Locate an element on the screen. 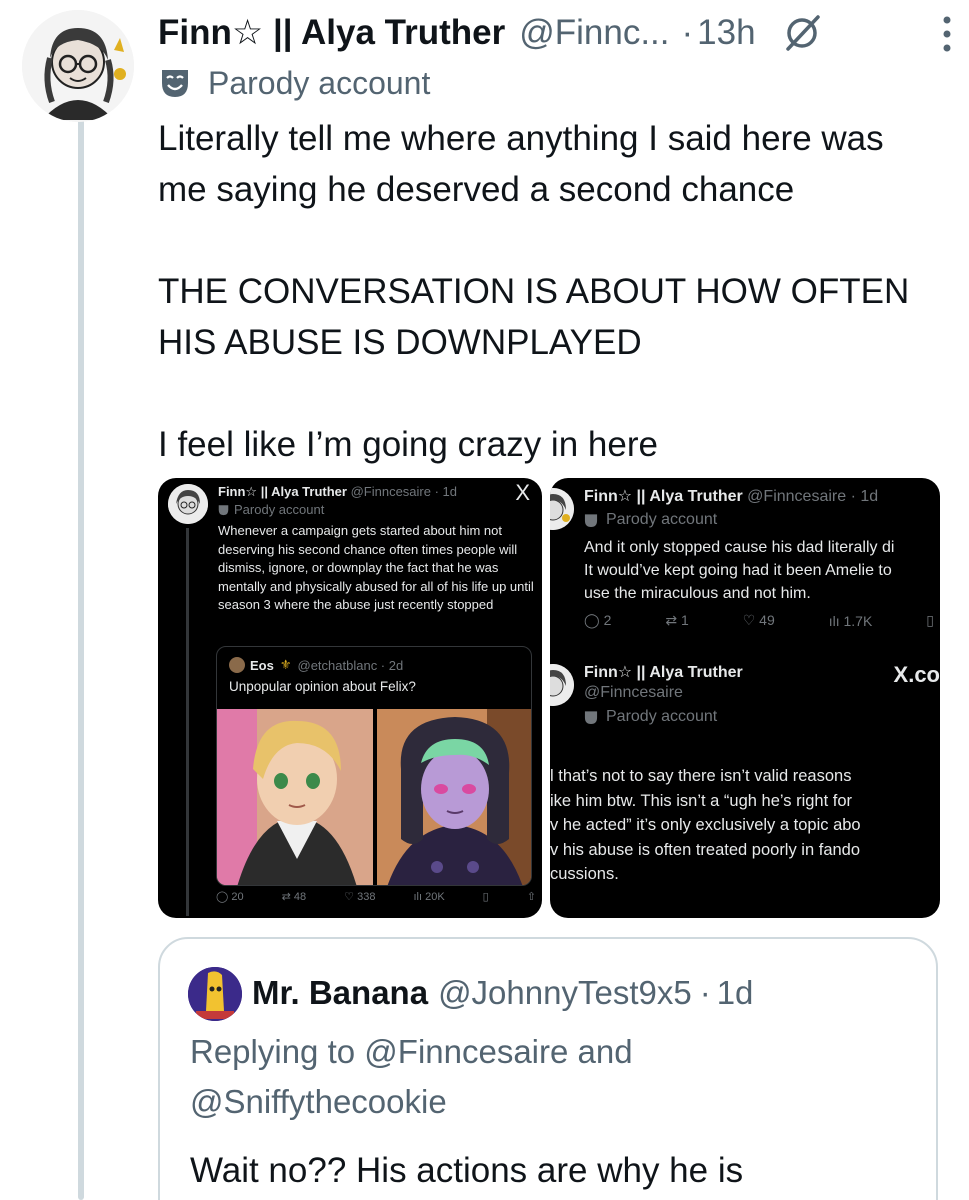 Image resolution: width=969 pixels, height=1200 pixels. parody-label-row: Parody account is located at coordinates (295, 83).